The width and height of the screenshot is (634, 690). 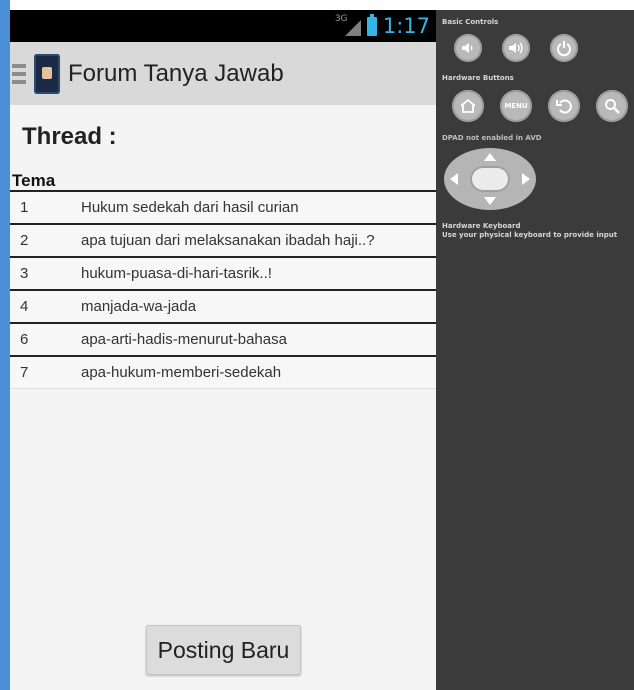 I want to click on thread-row: 1 Hukum sedekah dari hasil curian, so click(x=223, y=206).